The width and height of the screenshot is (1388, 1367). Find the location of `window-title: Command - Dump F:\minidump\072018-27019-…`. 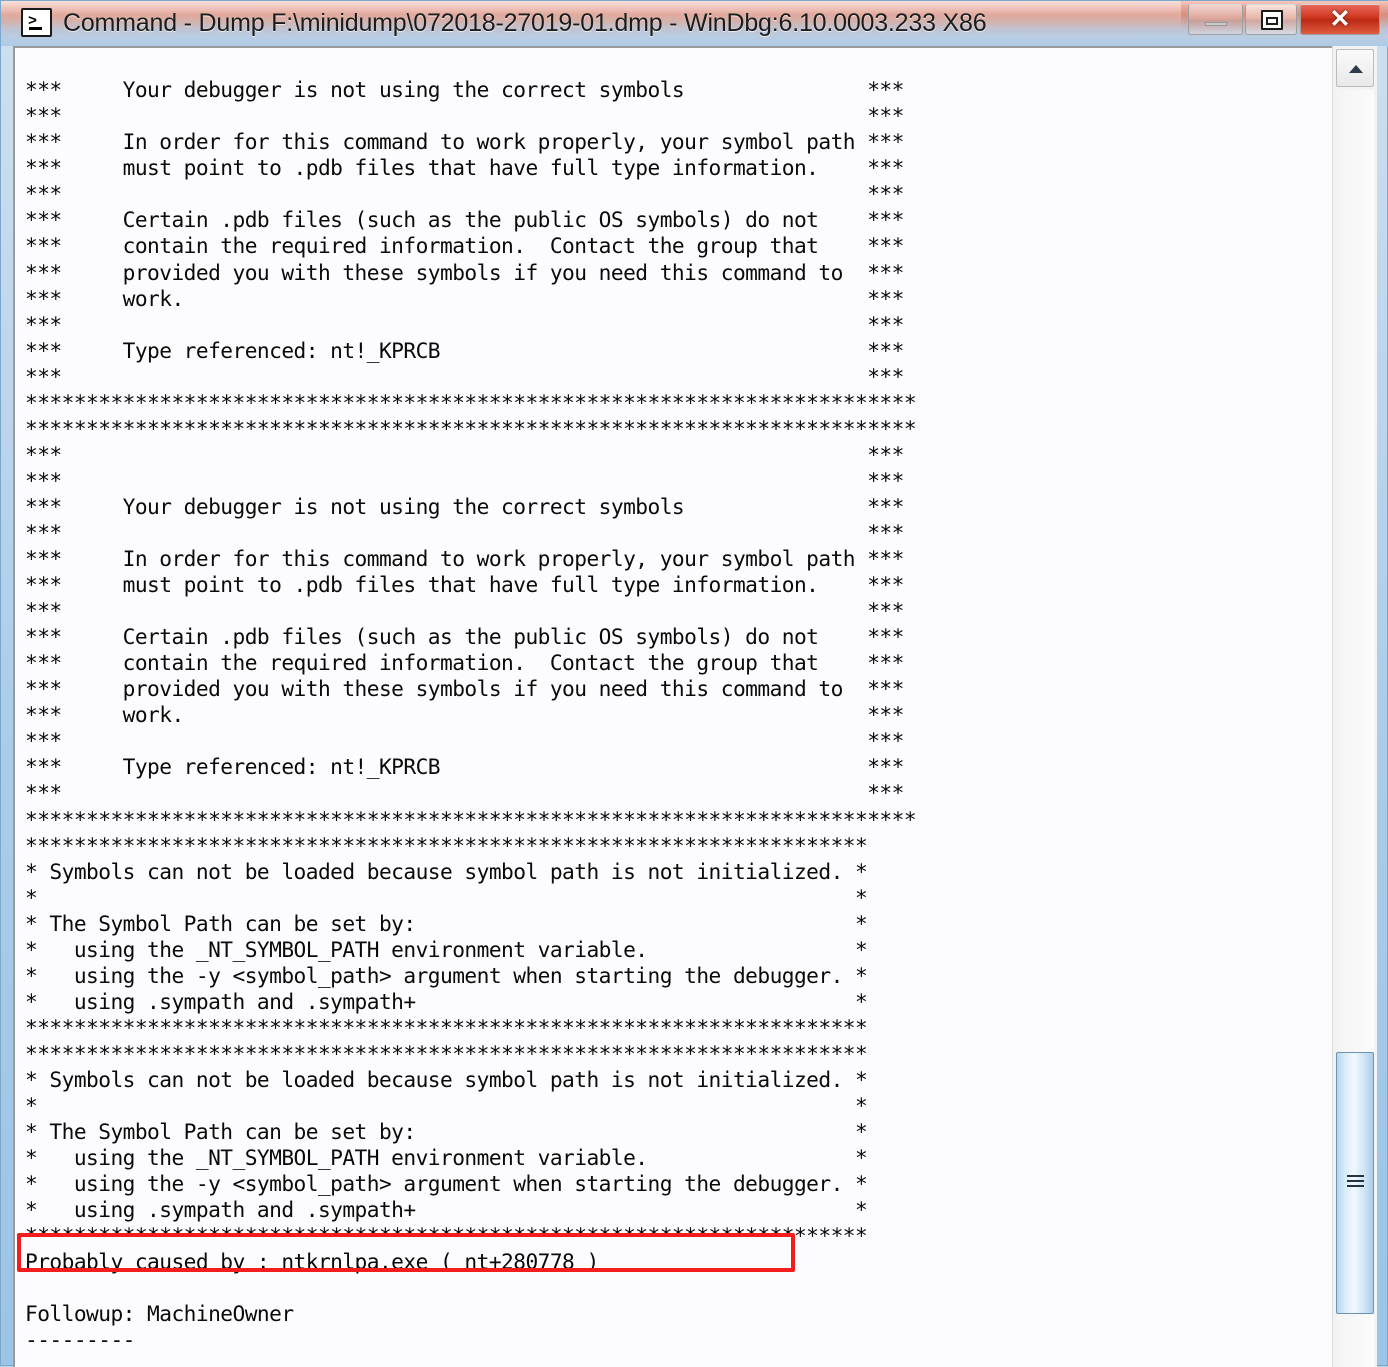

window-title: Command - Dump F:\minidump\072018-27019-… is located at coordinates (525, 23).